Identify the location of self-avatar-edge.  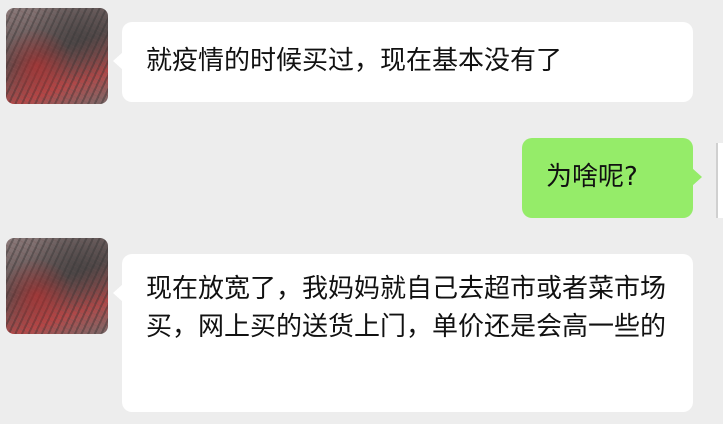
(719, 180).